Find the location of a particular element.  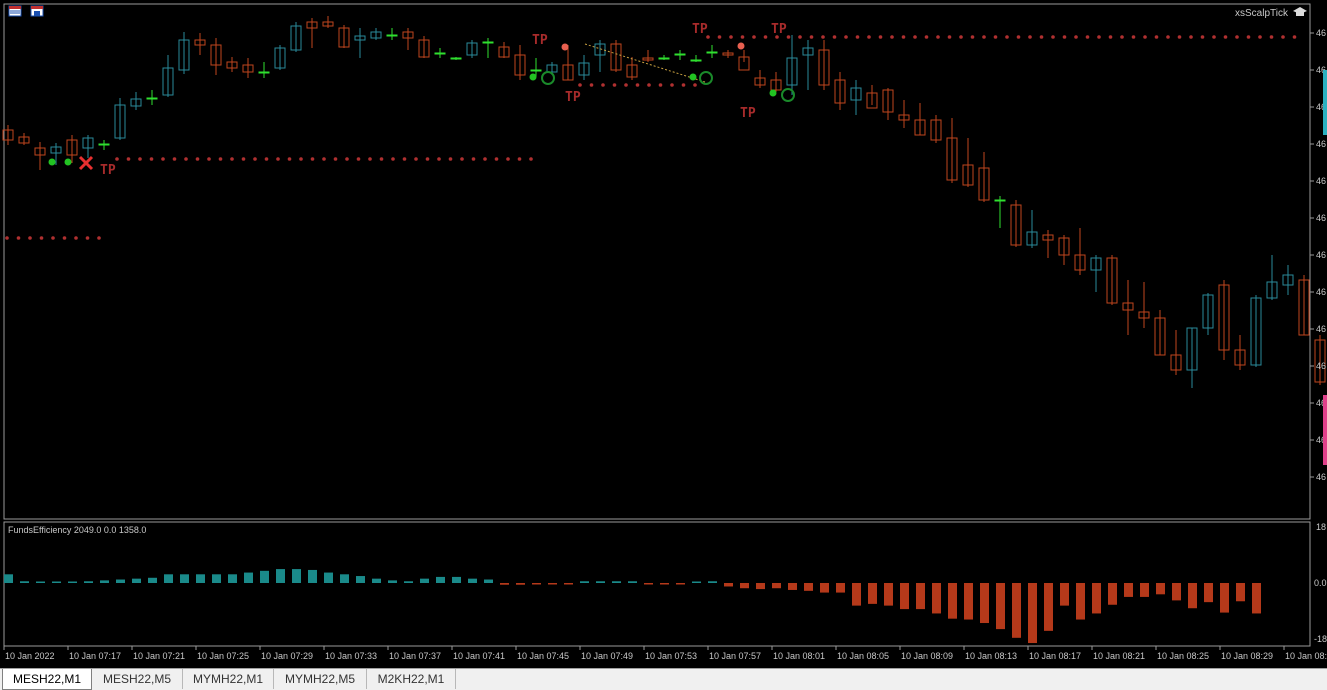

tab-mesh22-m5: MESH22,M5 is located at coordinates (137, 679).